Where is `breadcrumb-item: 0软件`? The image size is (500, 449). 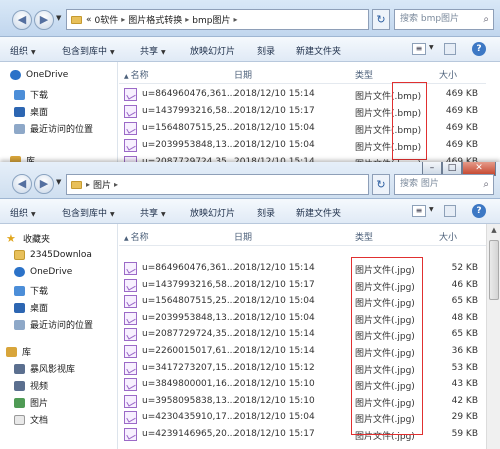 breadcrumb-item: 0软件 is located at coordinates (107, 19).